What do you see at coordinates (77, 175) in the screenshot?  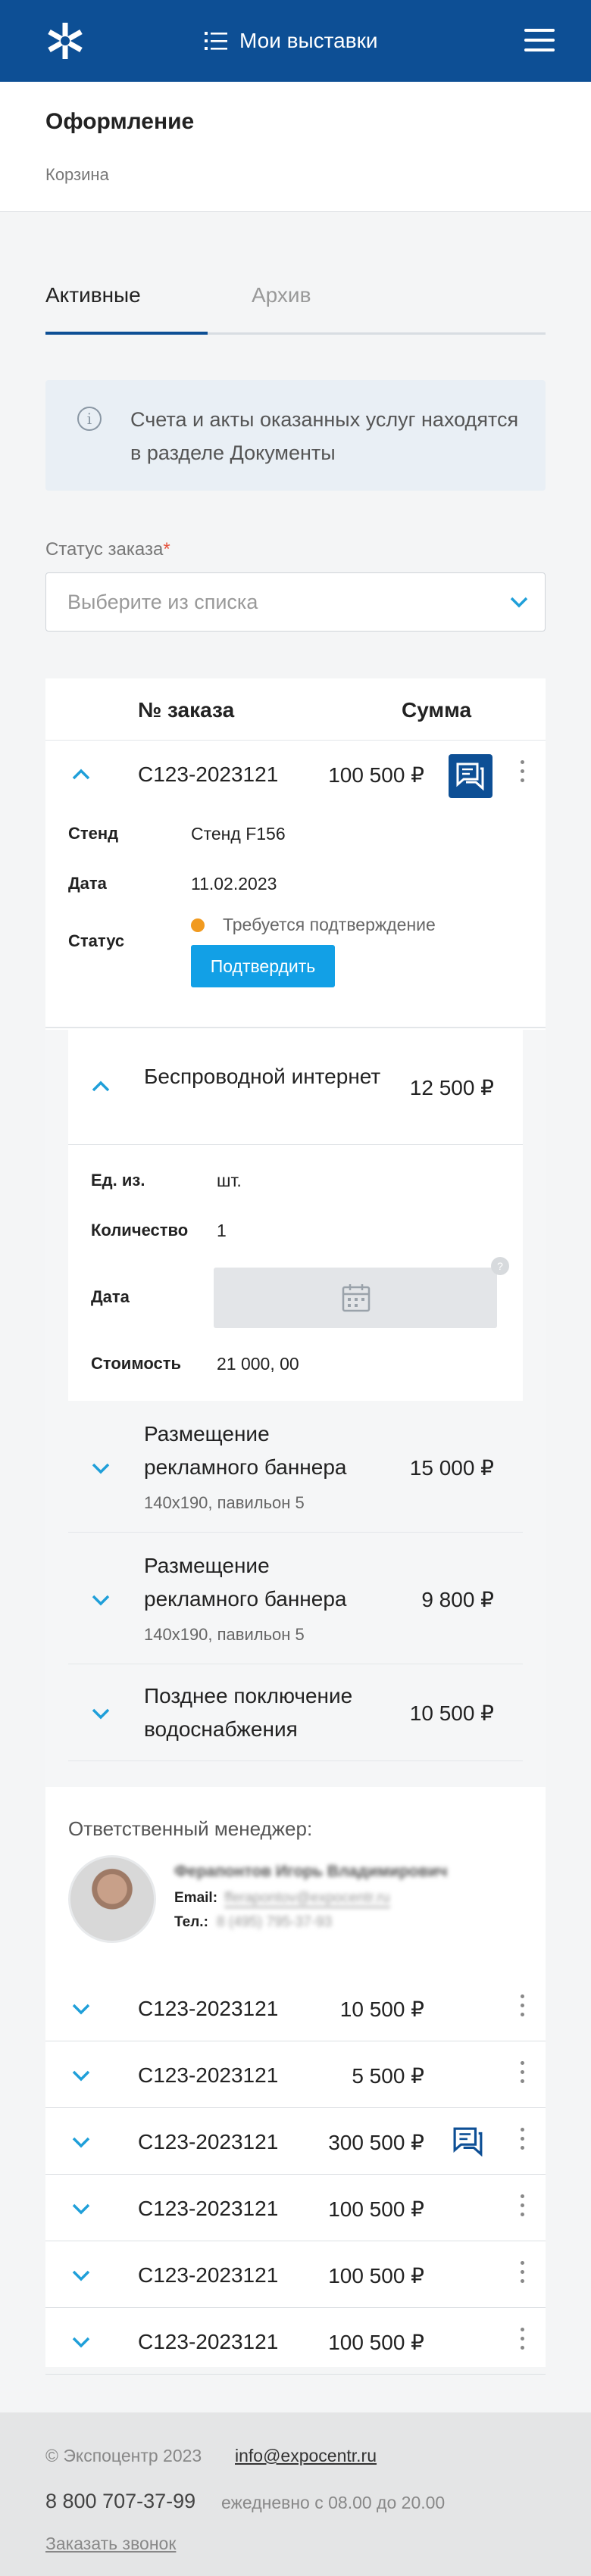 I see `breadcrumb: Корзина` at bounding box center [77, 175].